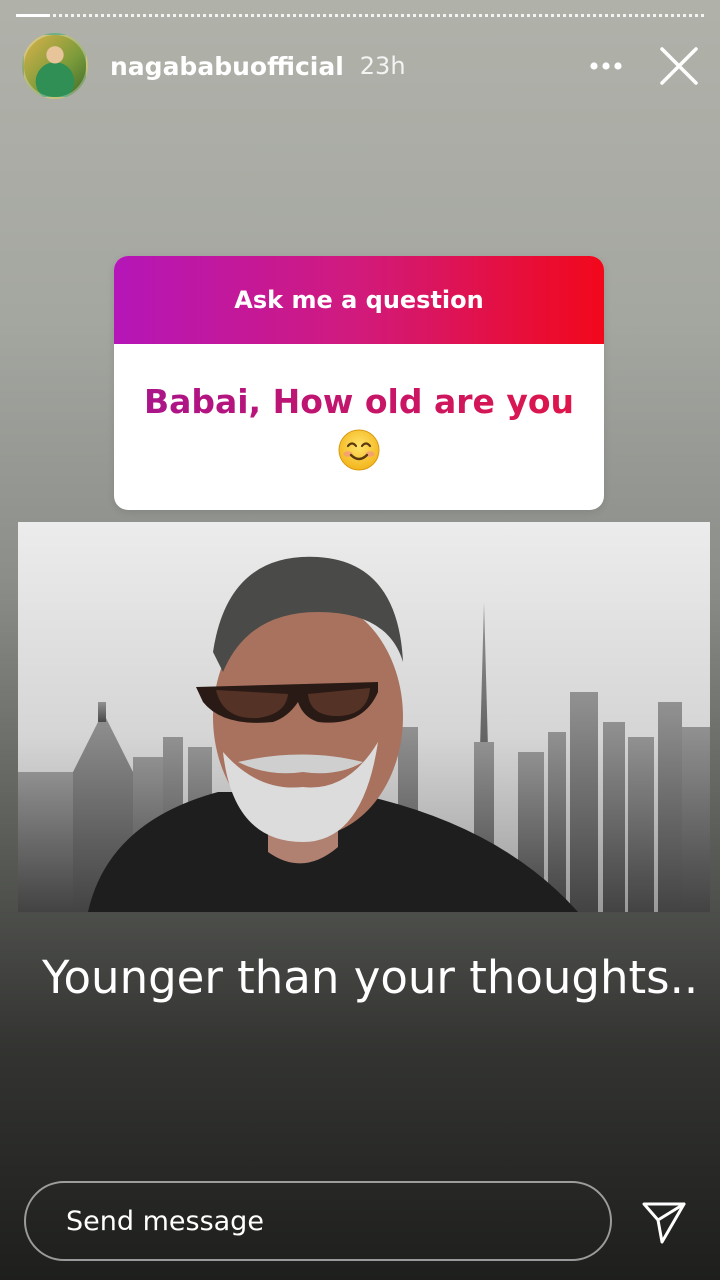 The width and height of the screenshot is (720, 1280). I want to click on story-header: nagababuofficial 23h, so click(362, 66).